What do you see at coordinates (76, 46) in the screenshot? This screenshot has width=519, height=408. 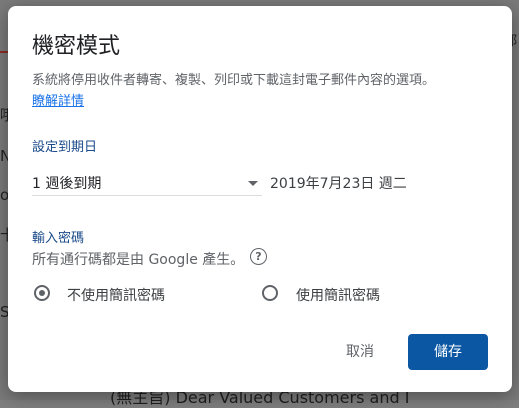 I see `dialog-title: 機密模式` at bounding box center [76, 46].